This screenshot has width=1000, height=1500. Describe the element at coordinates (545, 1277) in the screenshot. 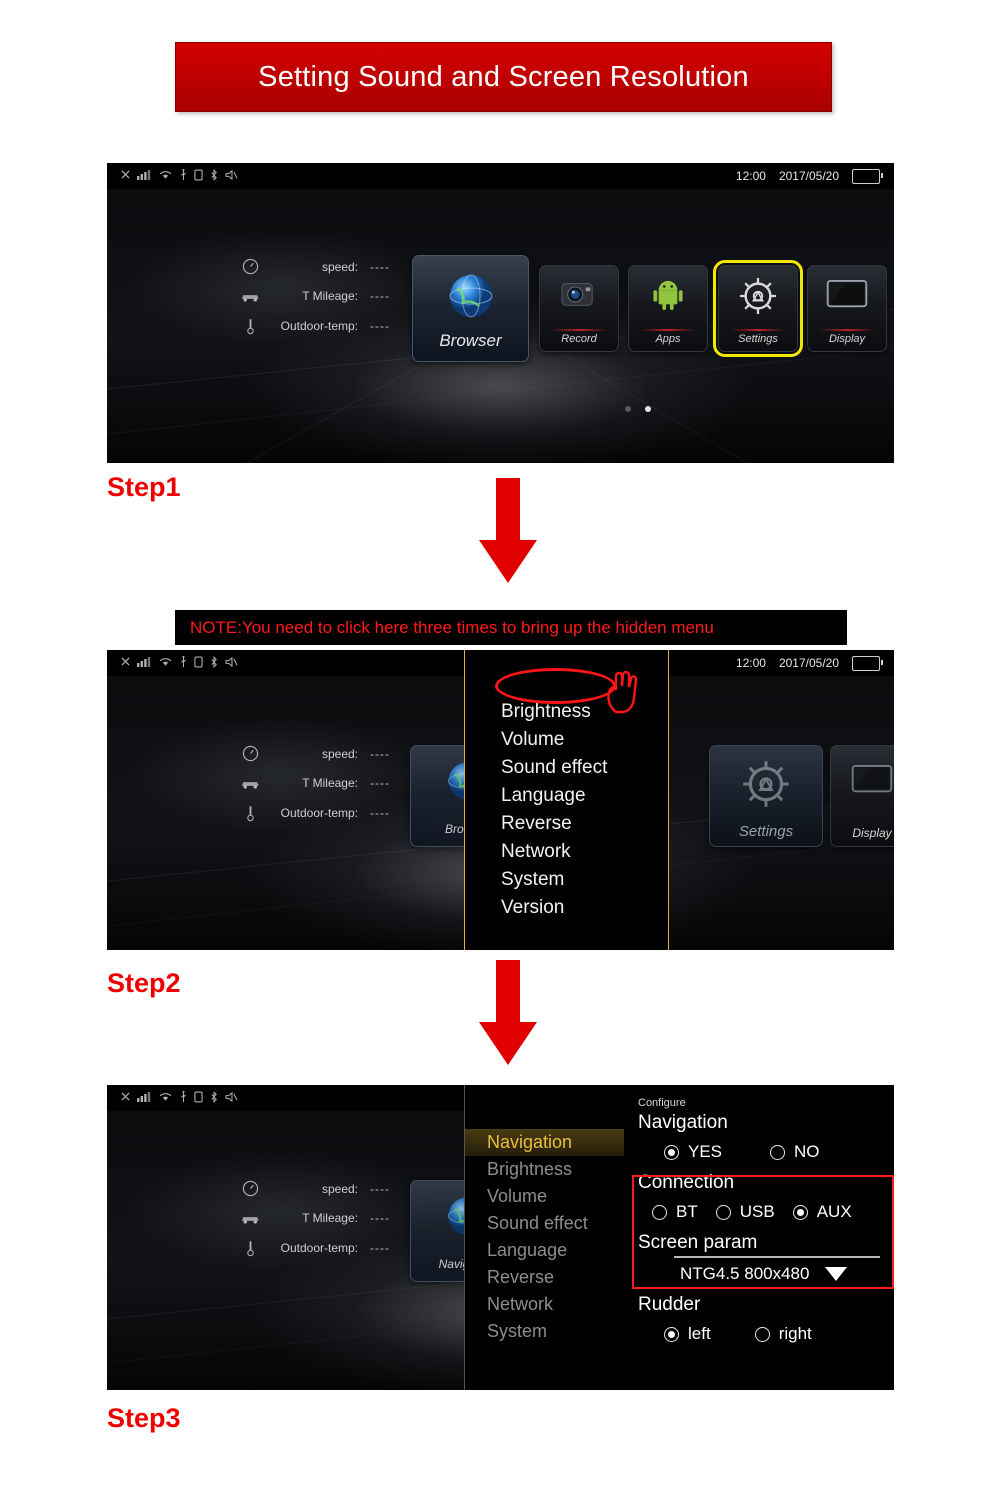

I see `settings-menu-item-reverse: Reverse` at that location.